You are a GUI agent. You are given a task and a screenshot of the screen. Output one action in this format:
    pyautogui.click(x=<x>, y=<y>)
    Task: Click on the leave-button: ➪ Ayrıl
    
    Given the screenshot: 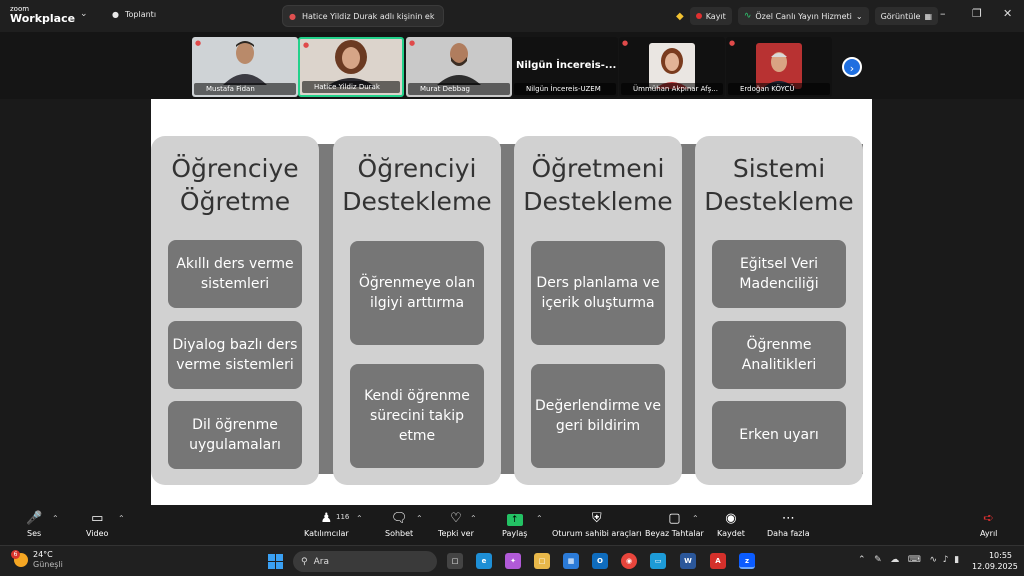 What is the action you would take?
    pyautogui.click(x=988, y=524)
    